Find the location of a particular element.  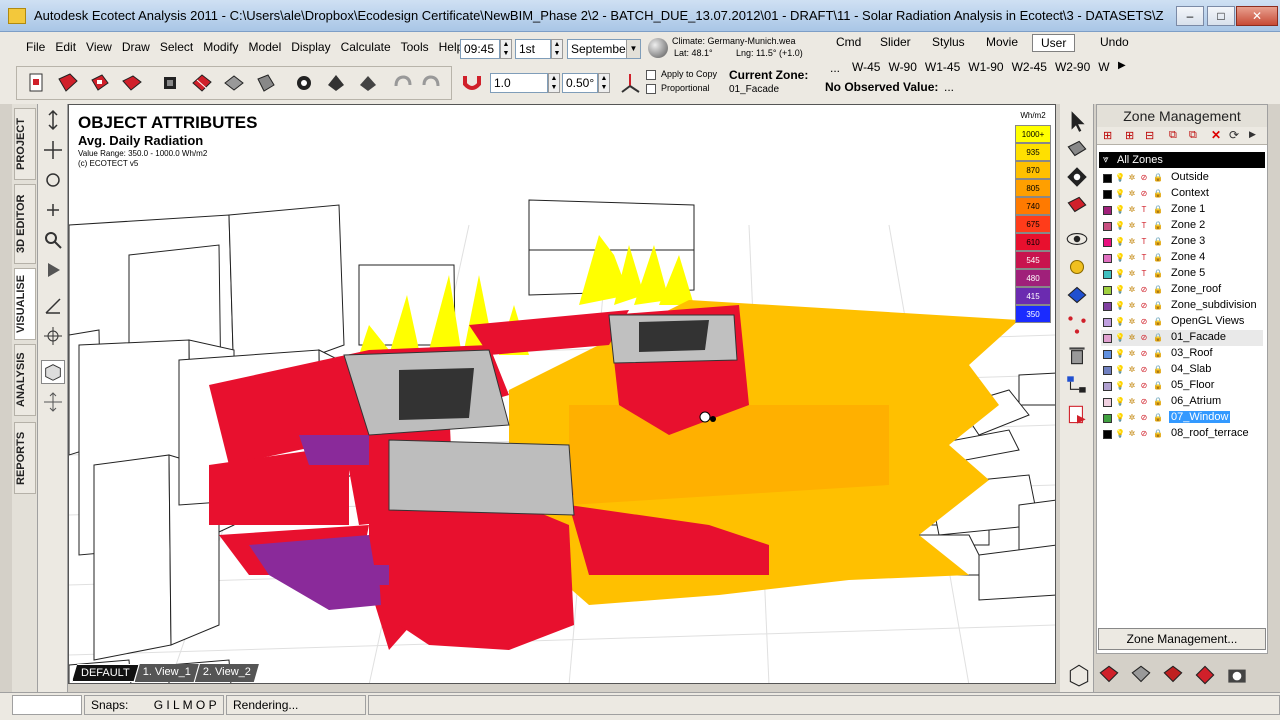

tab-reports: REPORTS is located at coordinates (25, 458).